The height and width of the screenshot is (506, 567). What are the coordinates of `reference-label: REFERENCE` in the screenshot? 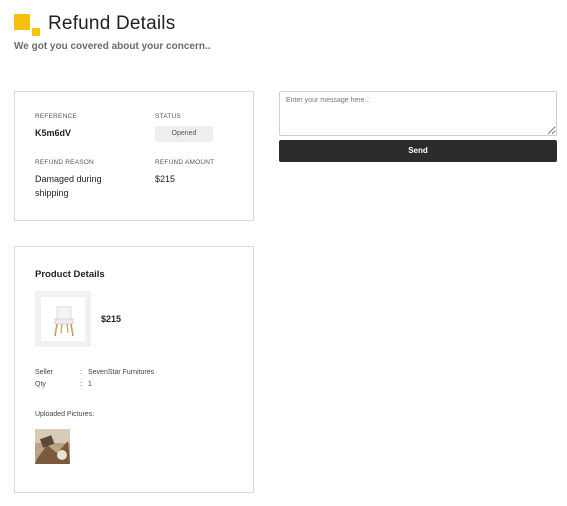 It's located at (56, 116).